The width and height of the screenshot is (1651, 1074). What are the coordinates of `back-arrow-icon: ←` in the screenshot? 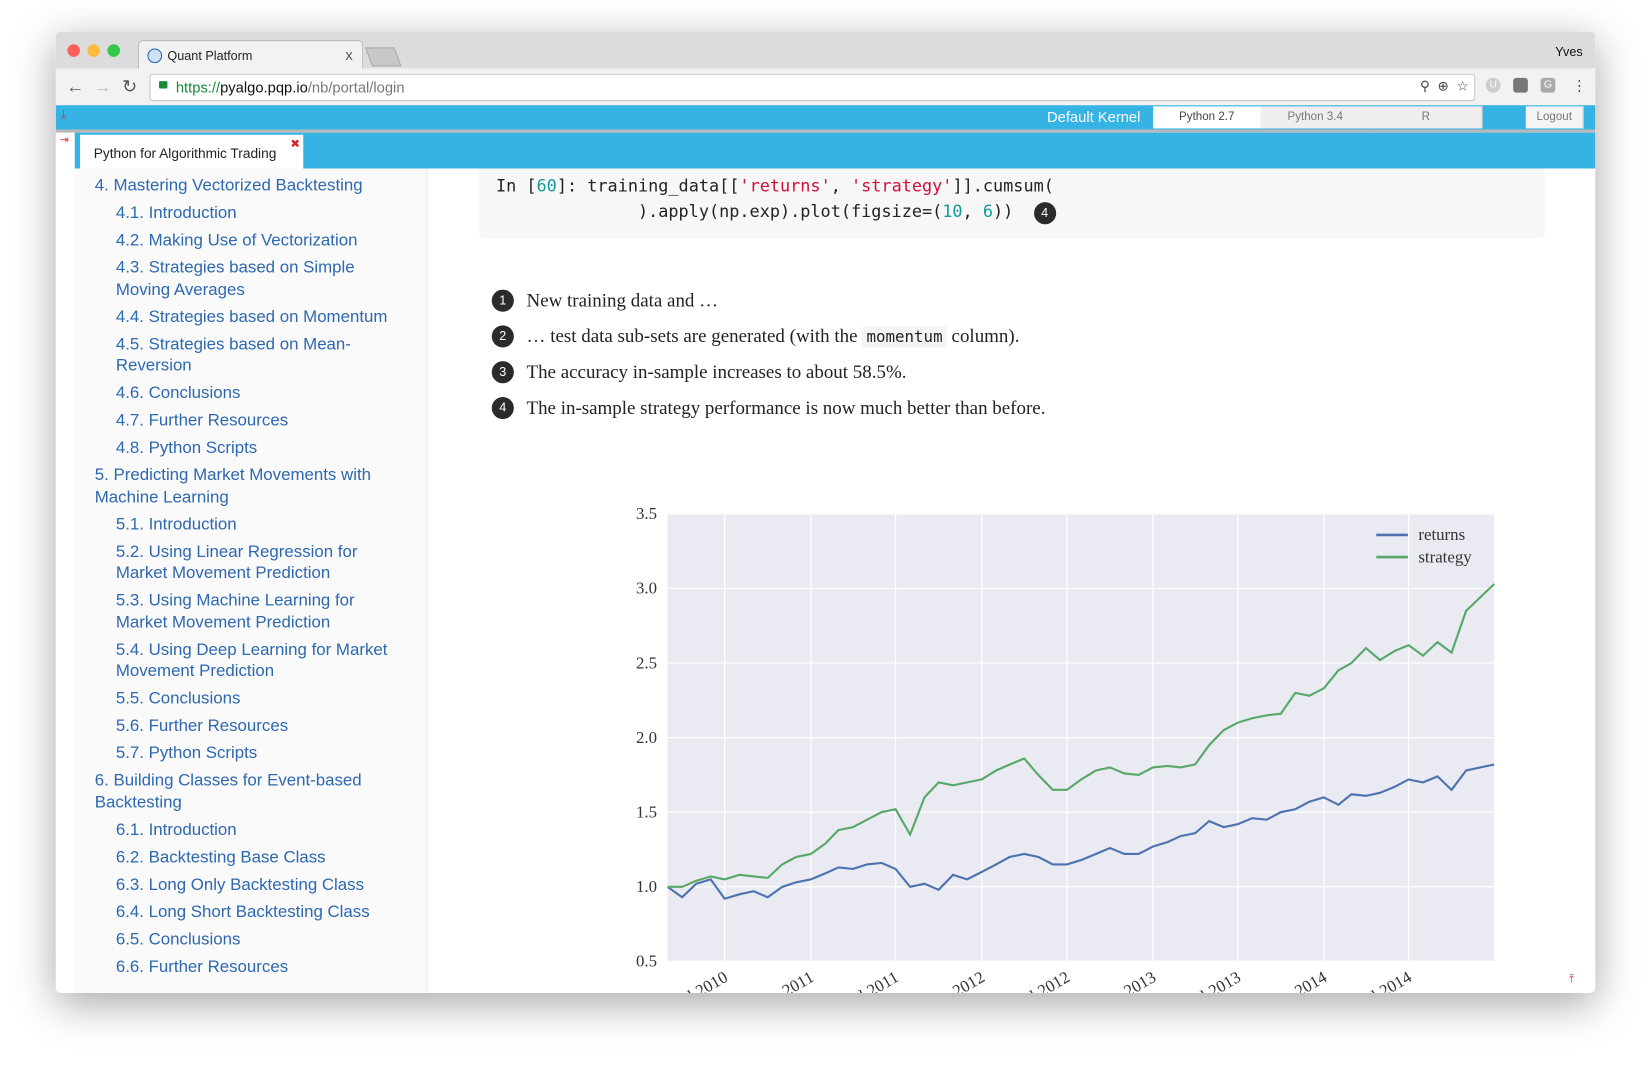 It's located at (75, 87).